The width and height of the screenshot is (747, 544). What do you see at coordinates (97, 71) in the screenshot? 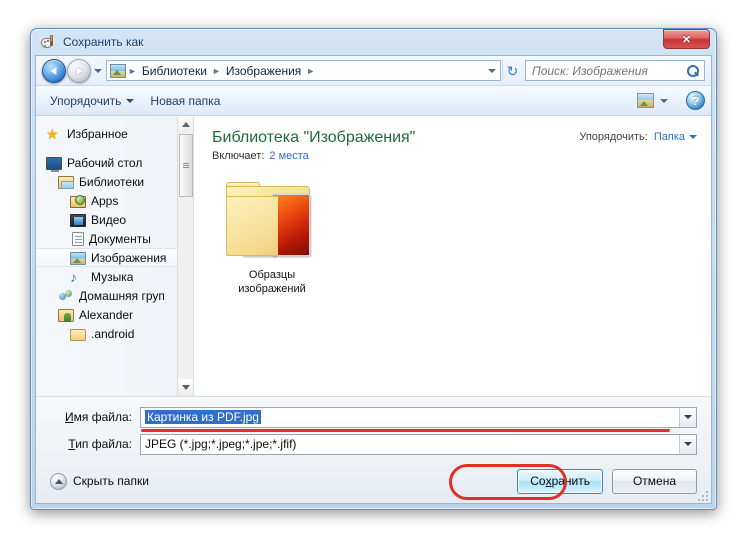
I see `recent-locations-icon` at bounding box center [97, 71].